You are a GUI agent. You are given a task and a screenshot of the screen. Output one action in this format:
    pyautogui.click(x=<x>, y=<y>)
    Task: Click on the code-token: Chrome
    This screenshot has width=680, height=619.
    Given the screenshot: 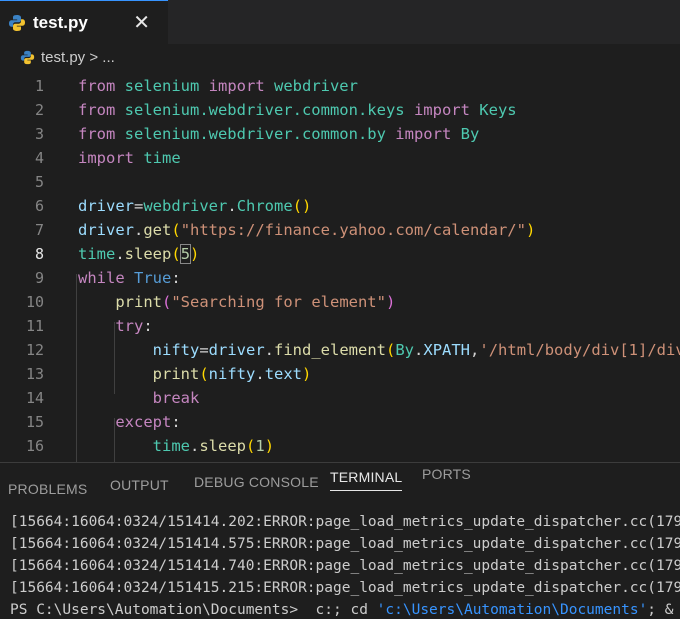 What is the action you would take?
    pyautogui.click(x=264, y=206)
    